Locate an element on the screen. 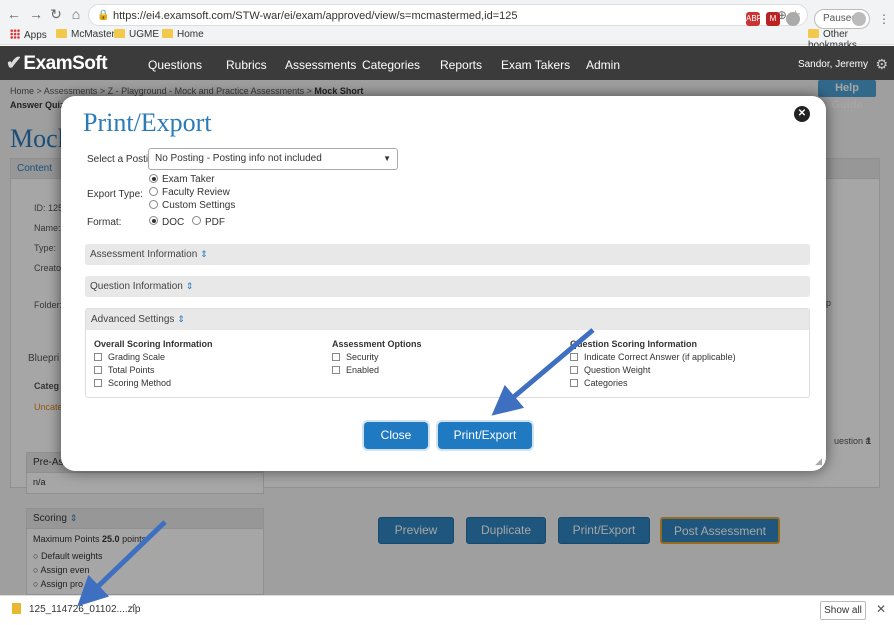  adblock-icon: ABP is located at coordinates (754, 19).